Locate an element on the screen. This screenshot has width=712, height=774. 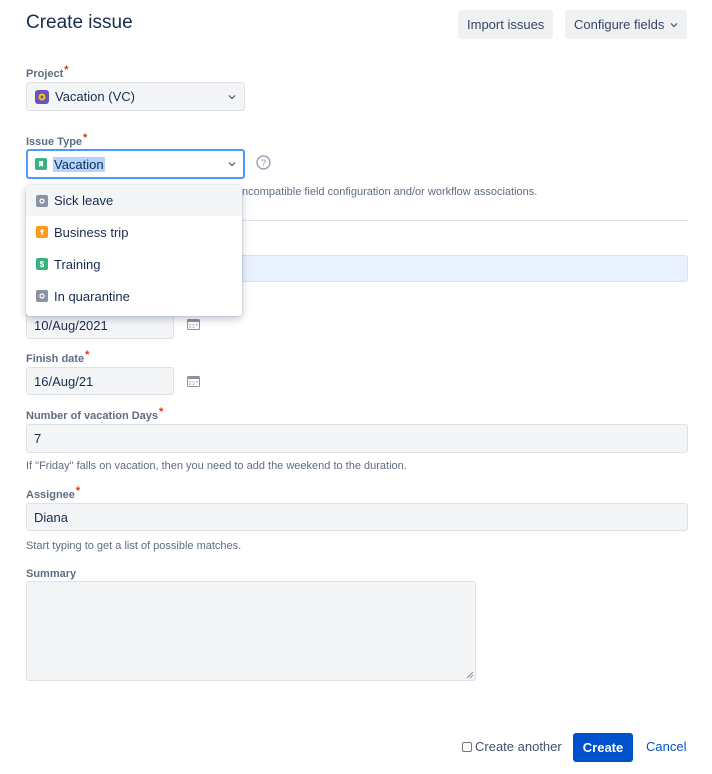
issue-type-select: Vacation is located at coordinates (135, 164).